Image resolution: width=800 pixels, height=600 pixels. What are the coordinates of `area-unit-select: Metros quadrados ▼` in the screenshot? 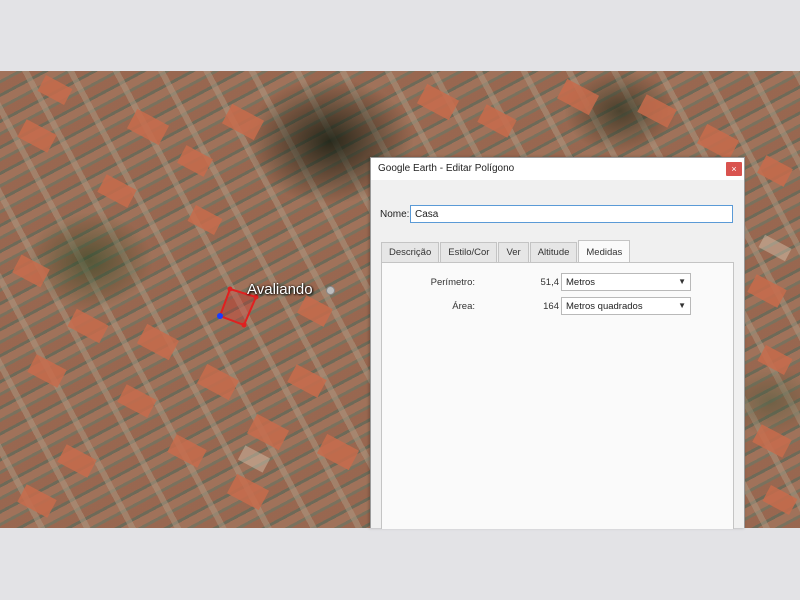 It's located at (626, 306).